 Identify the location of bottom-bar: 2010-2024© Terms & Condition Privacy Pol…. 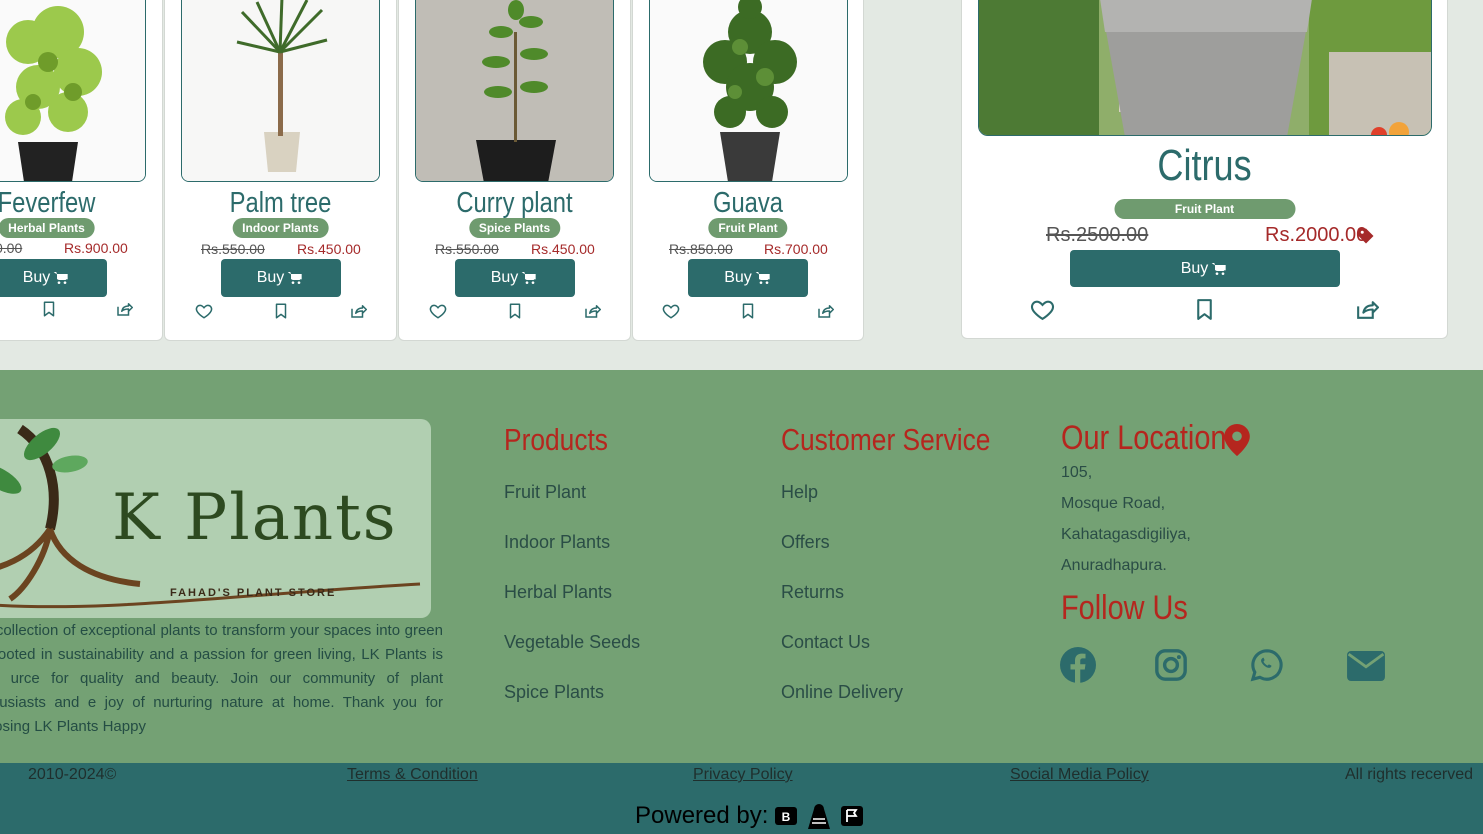
(741, 798).